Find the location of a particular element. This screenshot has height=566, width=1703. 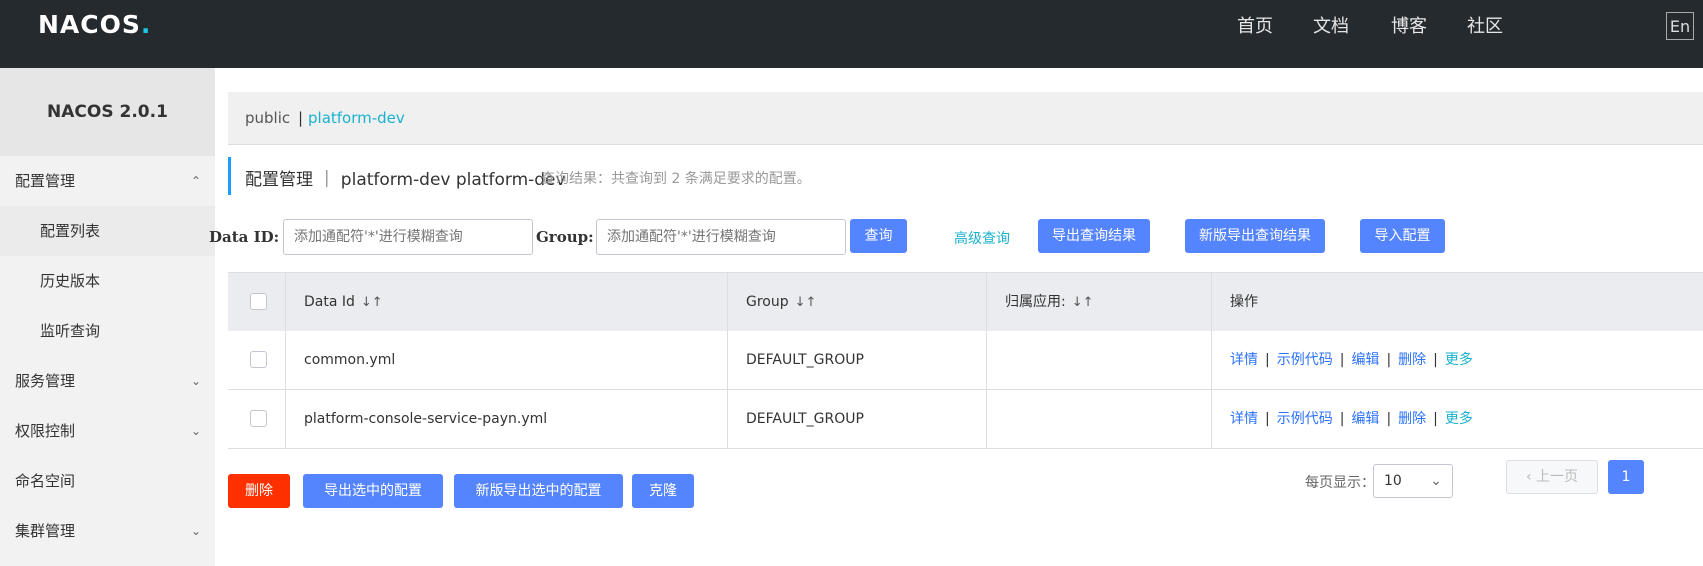

namespace-public: public is located at coordinates (267, 118).